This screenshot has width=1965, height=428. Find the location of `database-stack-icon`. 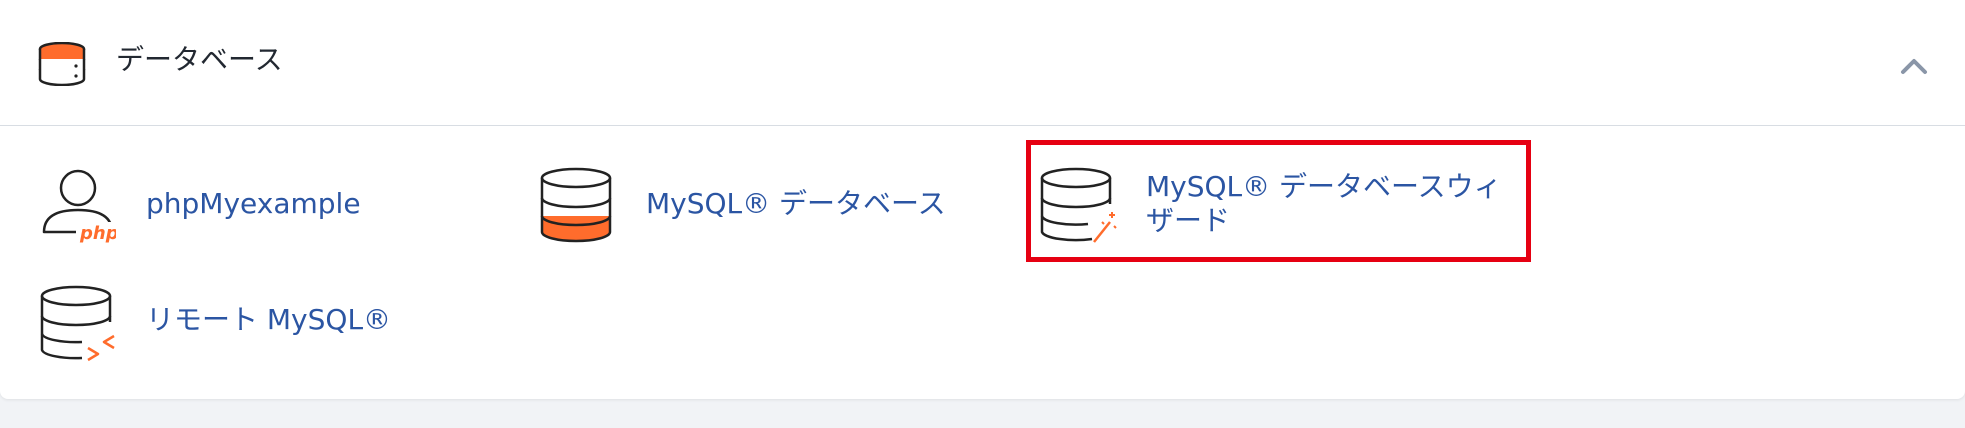

database-stack-icon is located at coordinates (62, 64).